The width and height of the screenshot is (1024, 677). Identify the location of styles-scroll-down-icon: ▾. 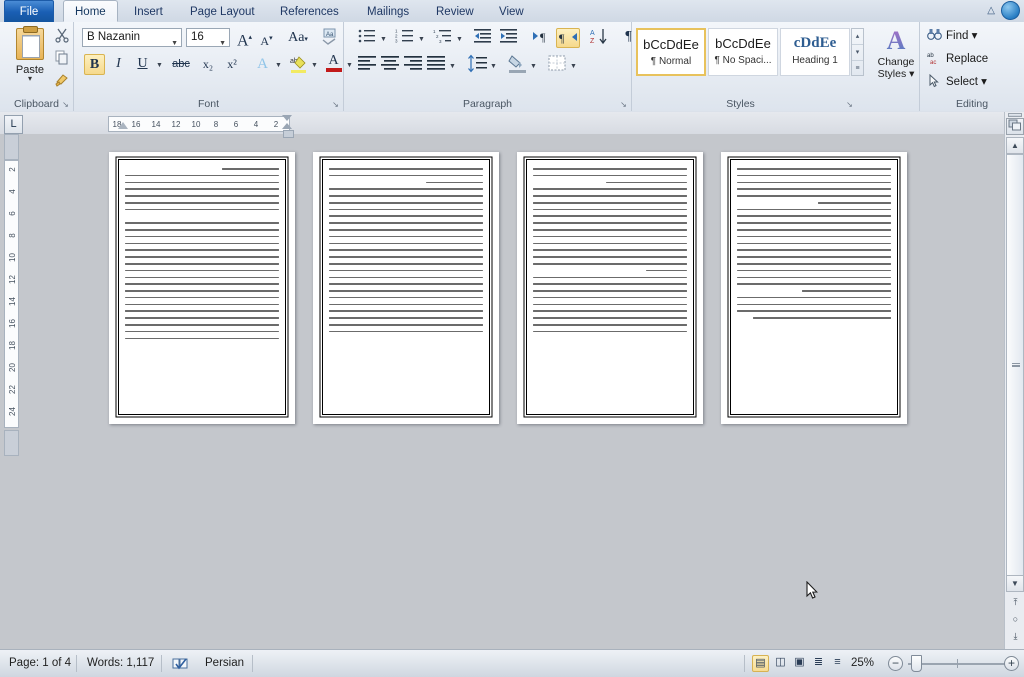
(857, 53).